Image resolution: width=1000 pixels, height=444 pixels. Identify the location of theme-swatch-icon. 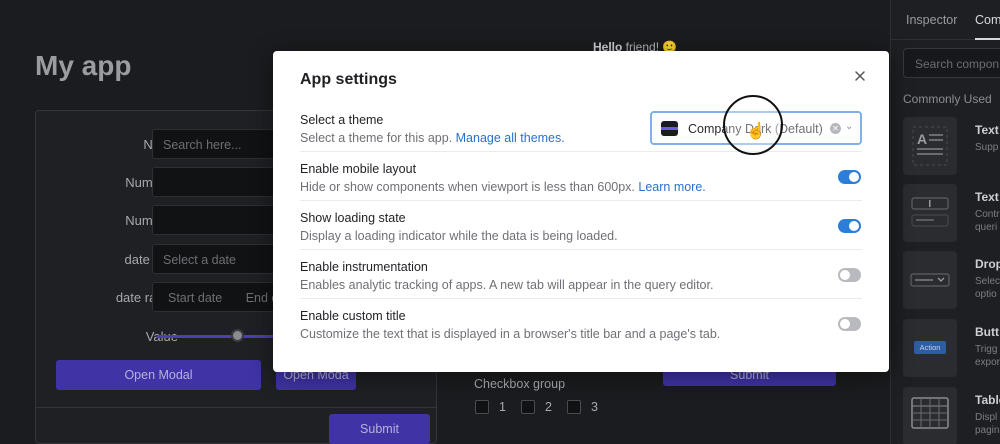
(669, 128).